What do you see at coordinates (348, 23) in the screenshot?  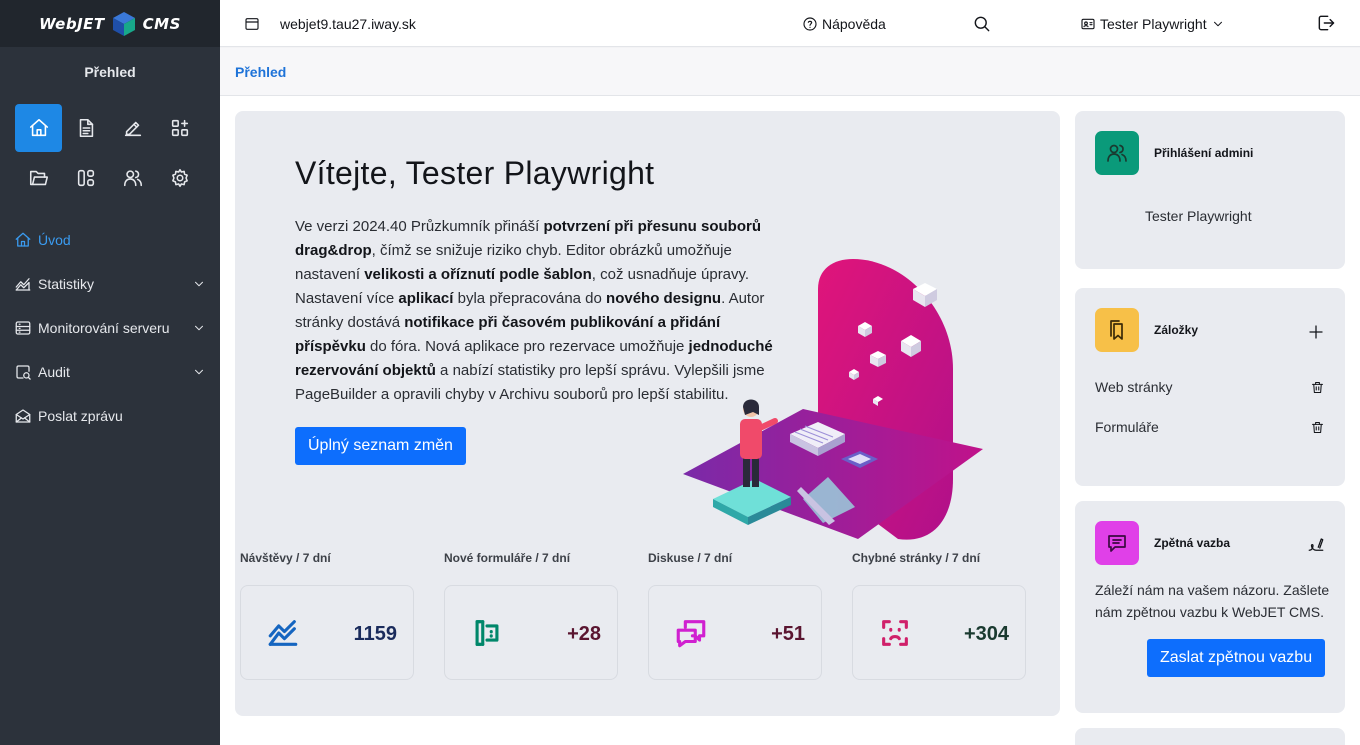 I see `domain-label: webjet9.tau27.iway.sk` at bounding box center [348, 23].